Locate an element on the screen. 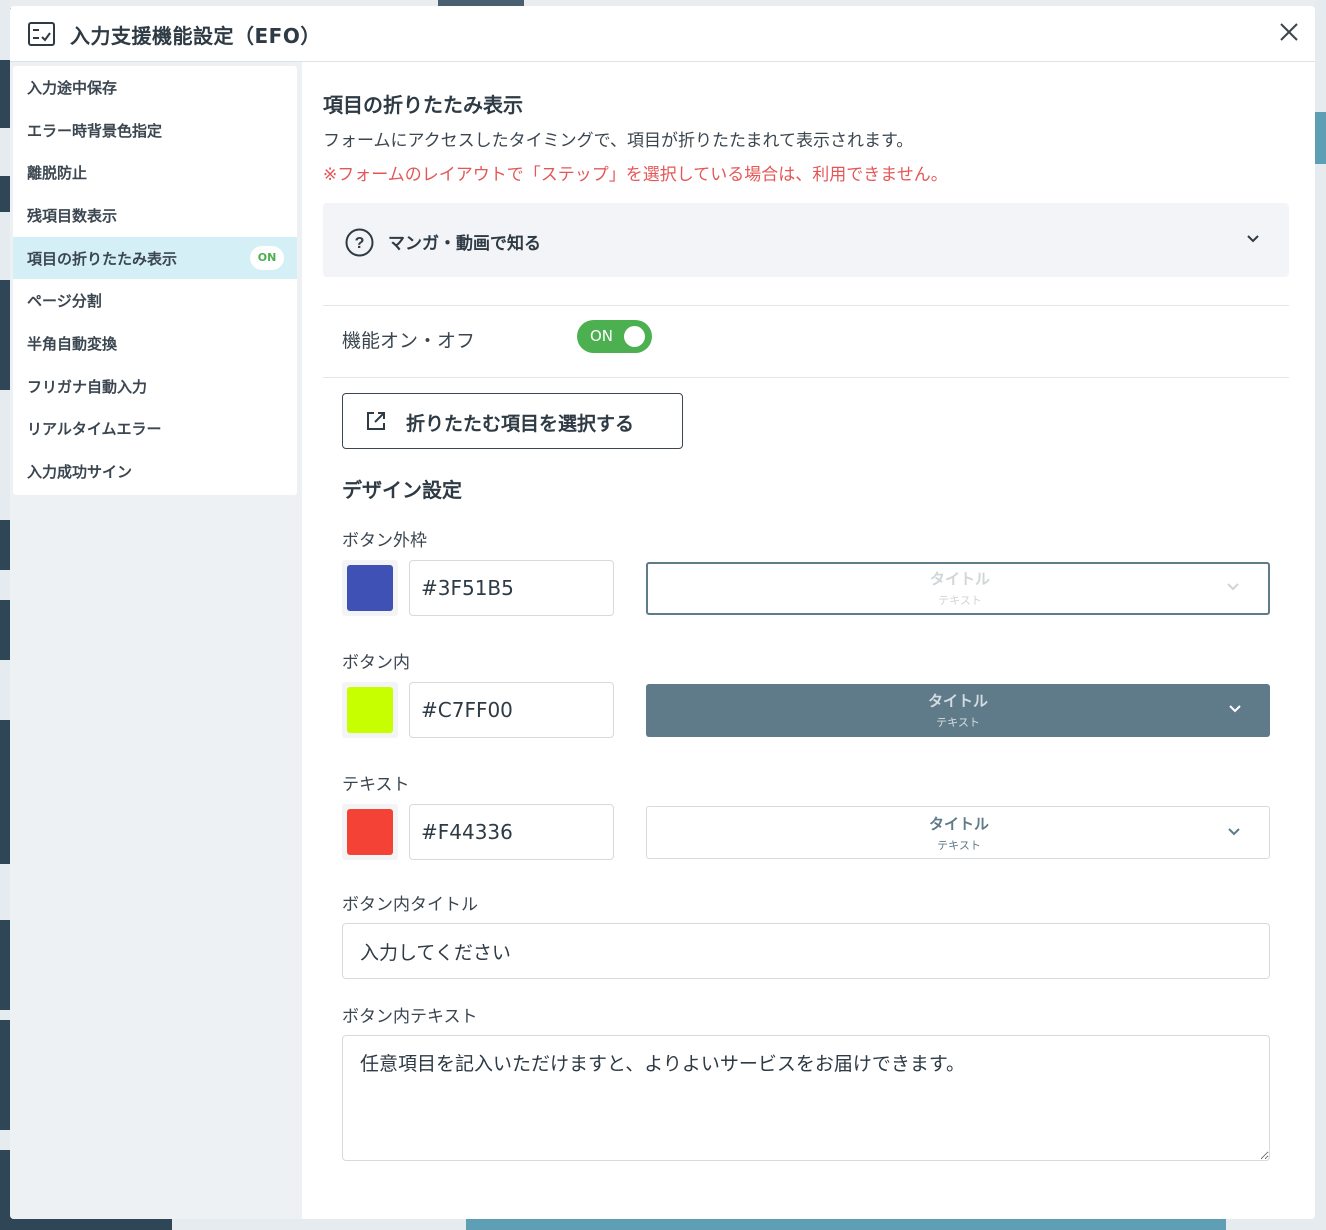  border-color-swatch is located at coordinates (370, 588).